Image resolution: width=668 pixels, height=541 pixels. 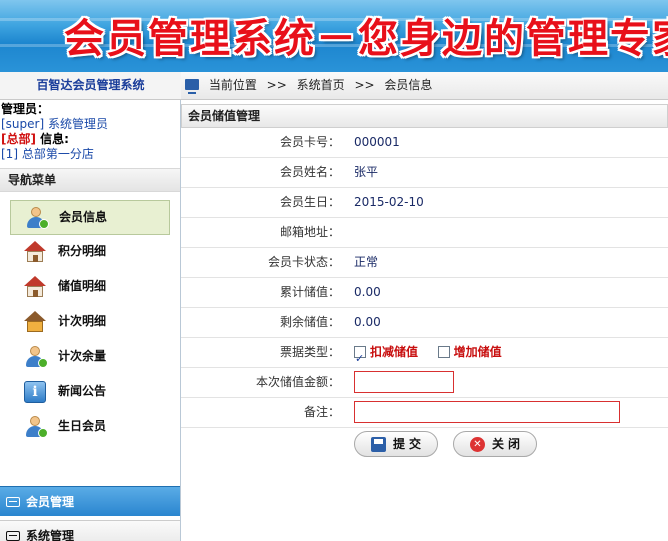 I want to click on accordion-member-management: 会员管理, so click(x=90, y=501).